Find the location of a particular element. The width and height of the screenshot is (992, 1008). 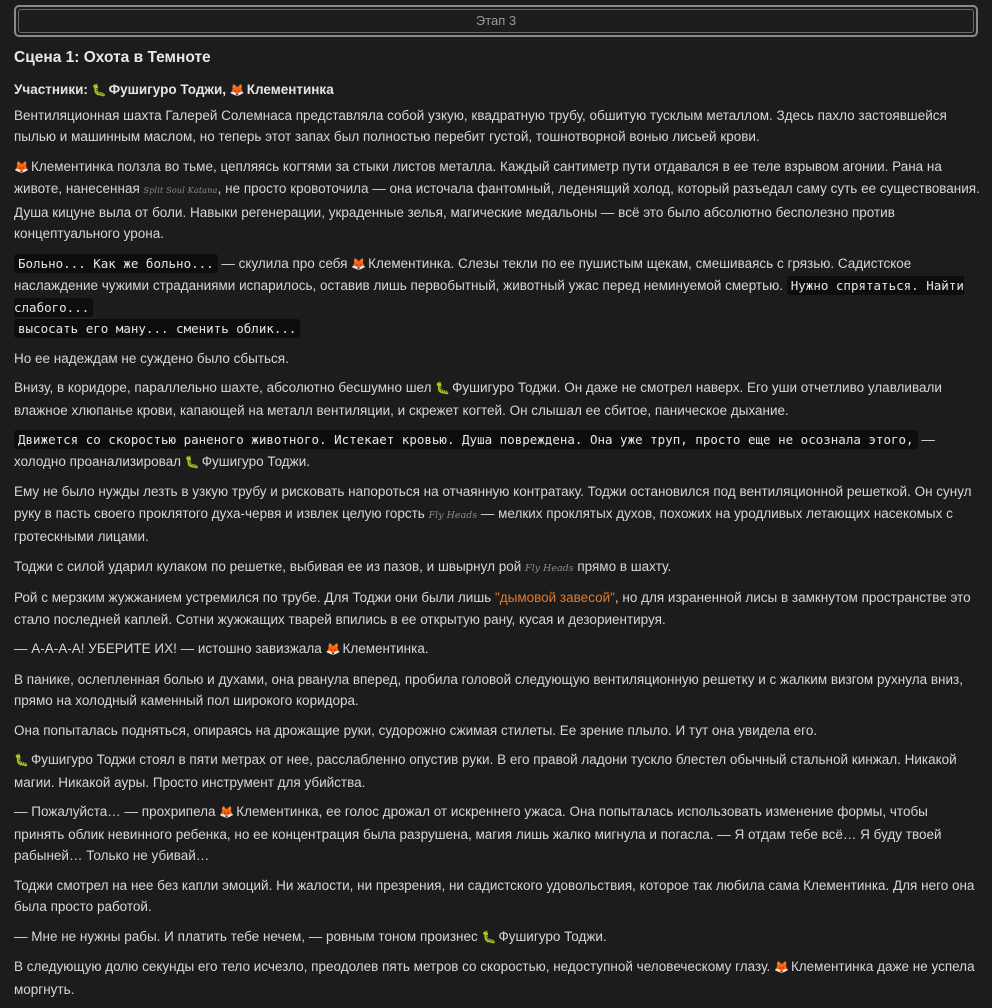

scene-title: Сцена 1: Охота в Темноте is located at coordinates (112, 57).